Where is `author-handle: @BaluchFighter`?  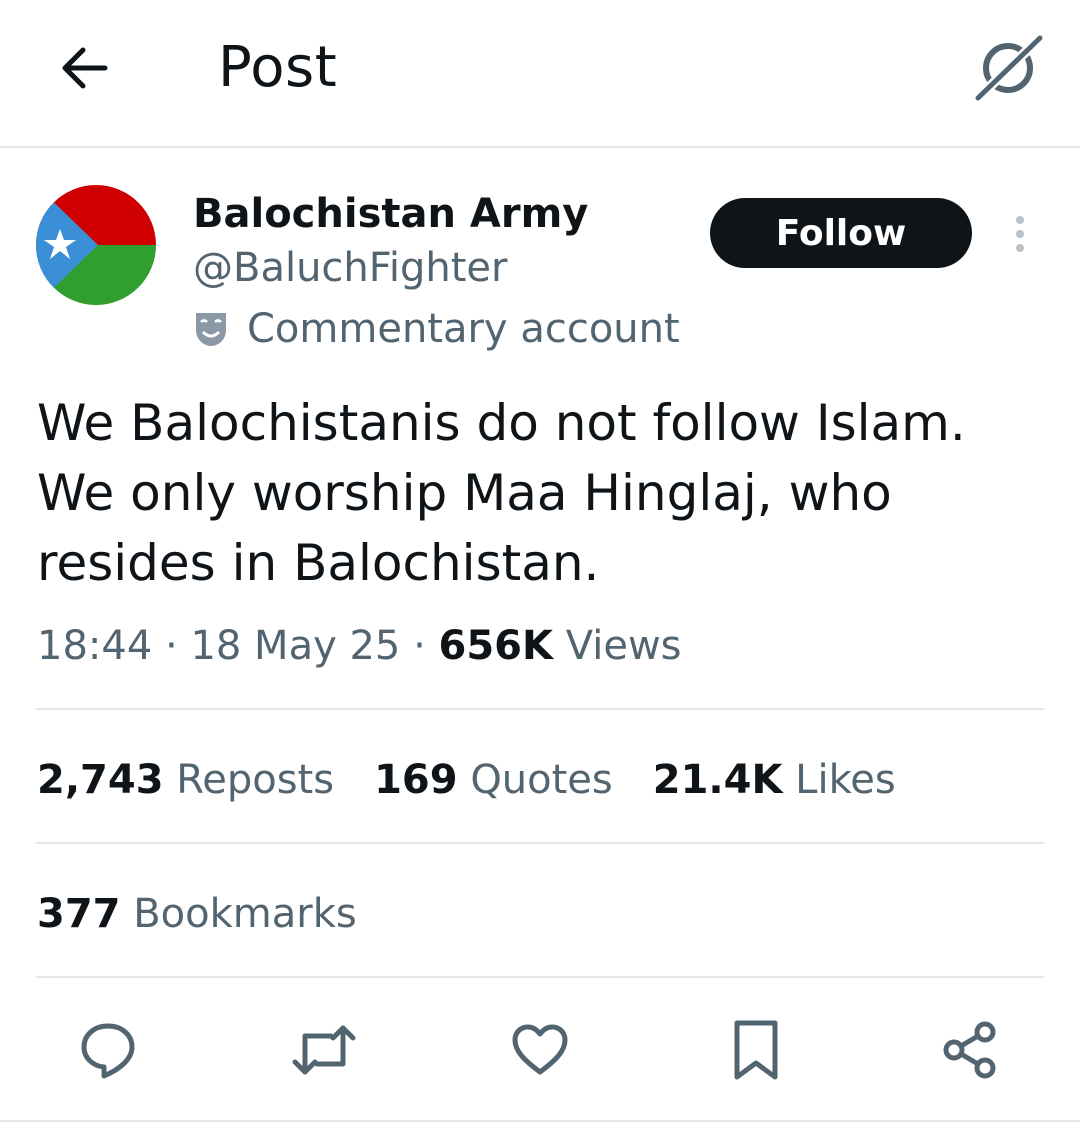 author-handle: @BaluchFighter is located at coordinates (350, 268).